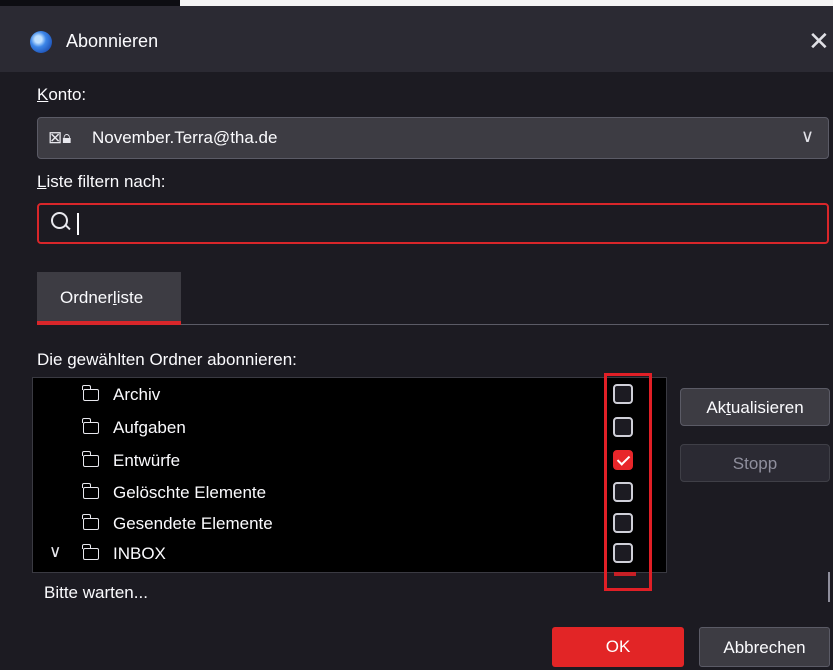  Describe the element at coordinates (185, 137) in the screenshot. I see `account-value: November.Terra@tha.de` at that location.